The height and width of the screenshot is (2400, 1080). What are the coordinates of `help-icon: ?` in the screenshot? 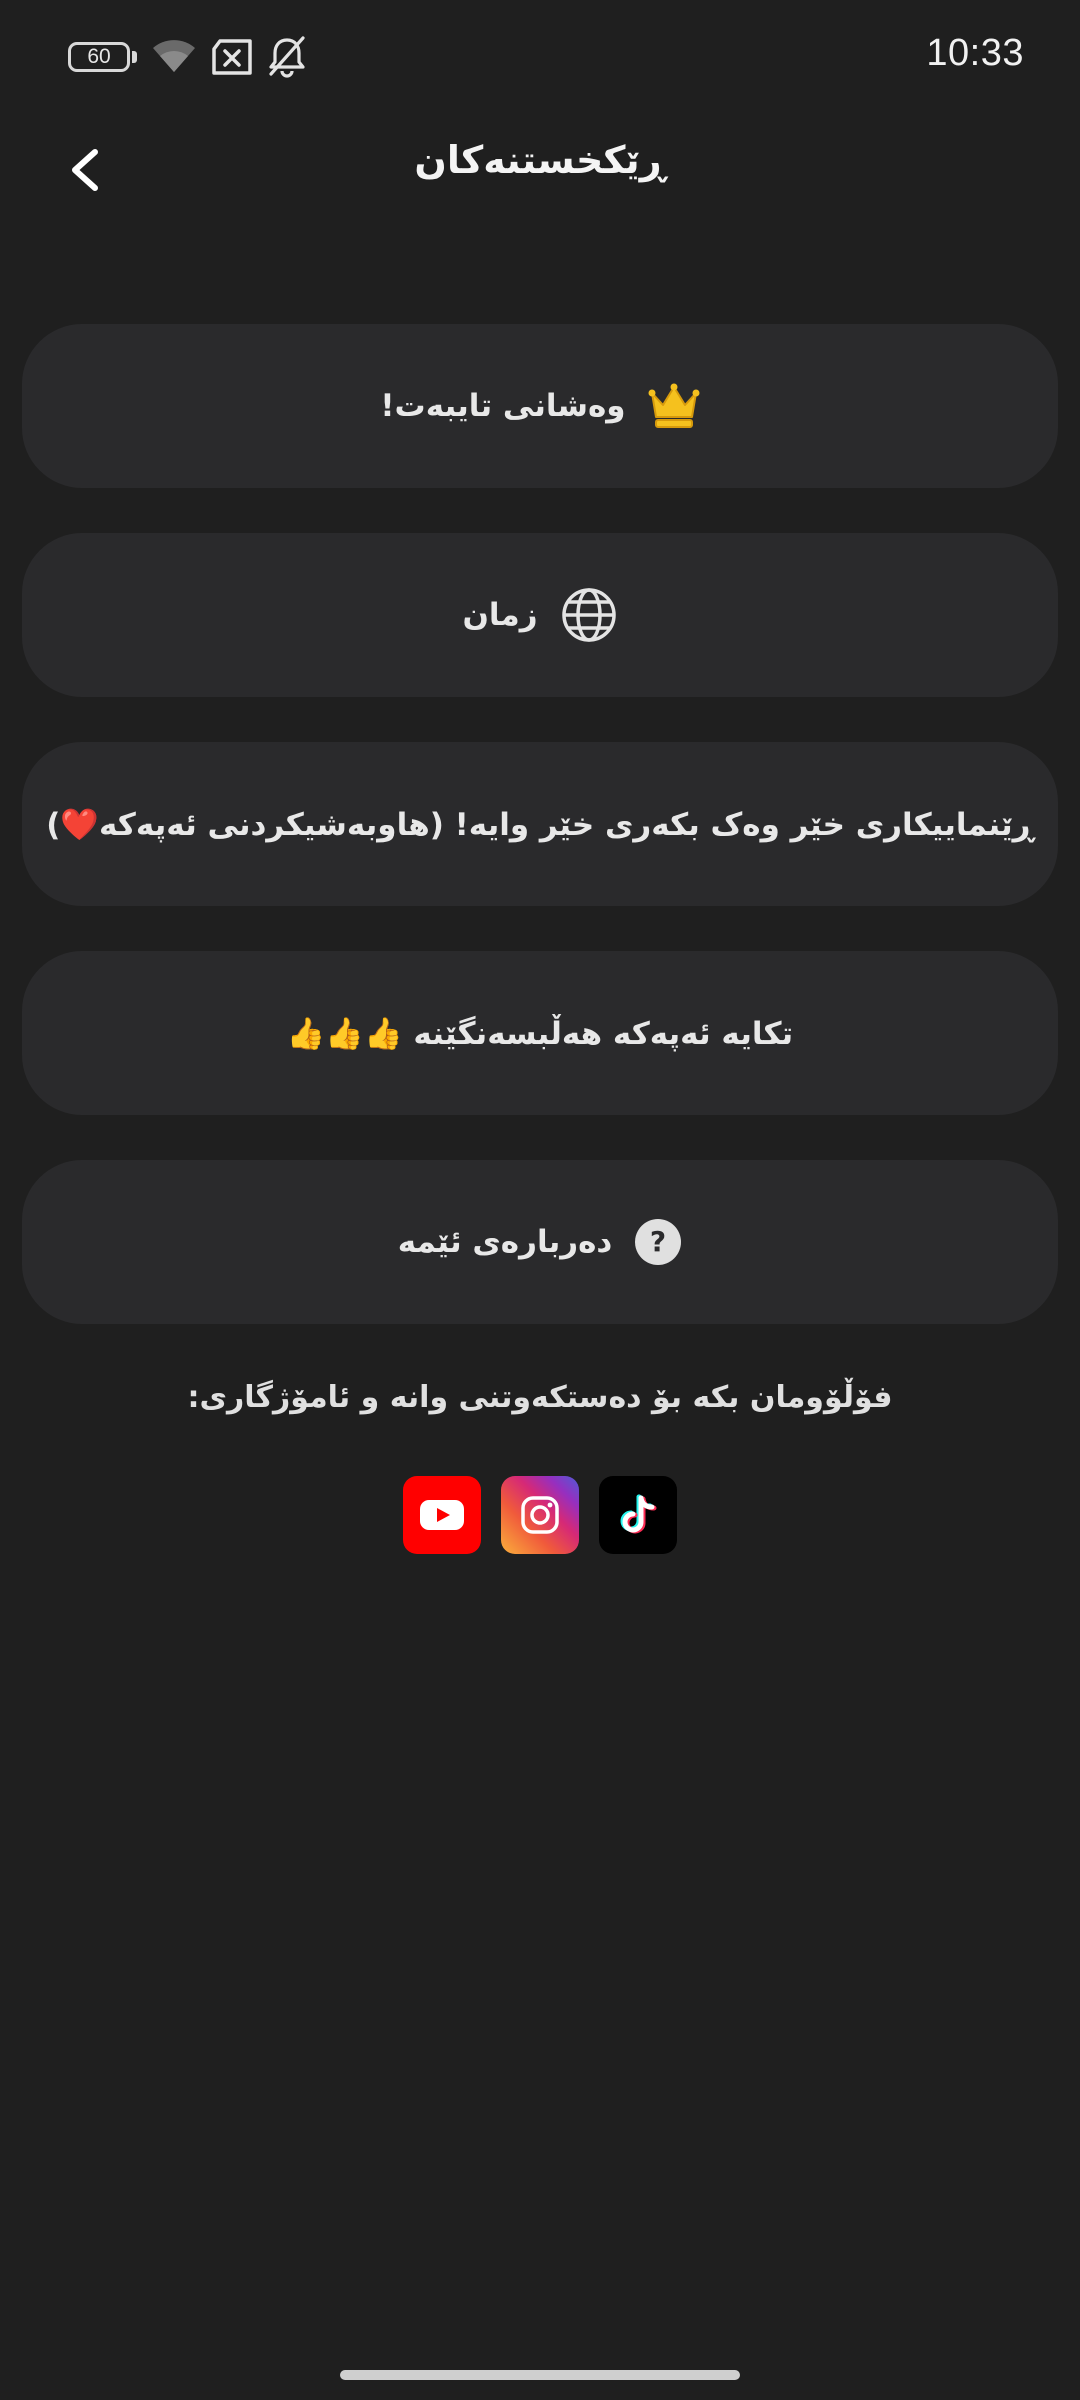 It's located at (658, 1242).